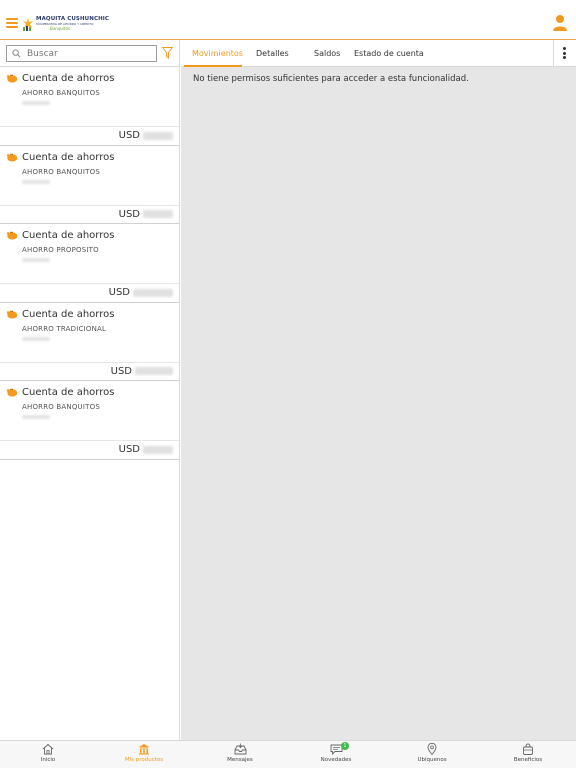 This screenshot has width=576, height=768. I want to click on logo-mark-icon, so click(28, 24).